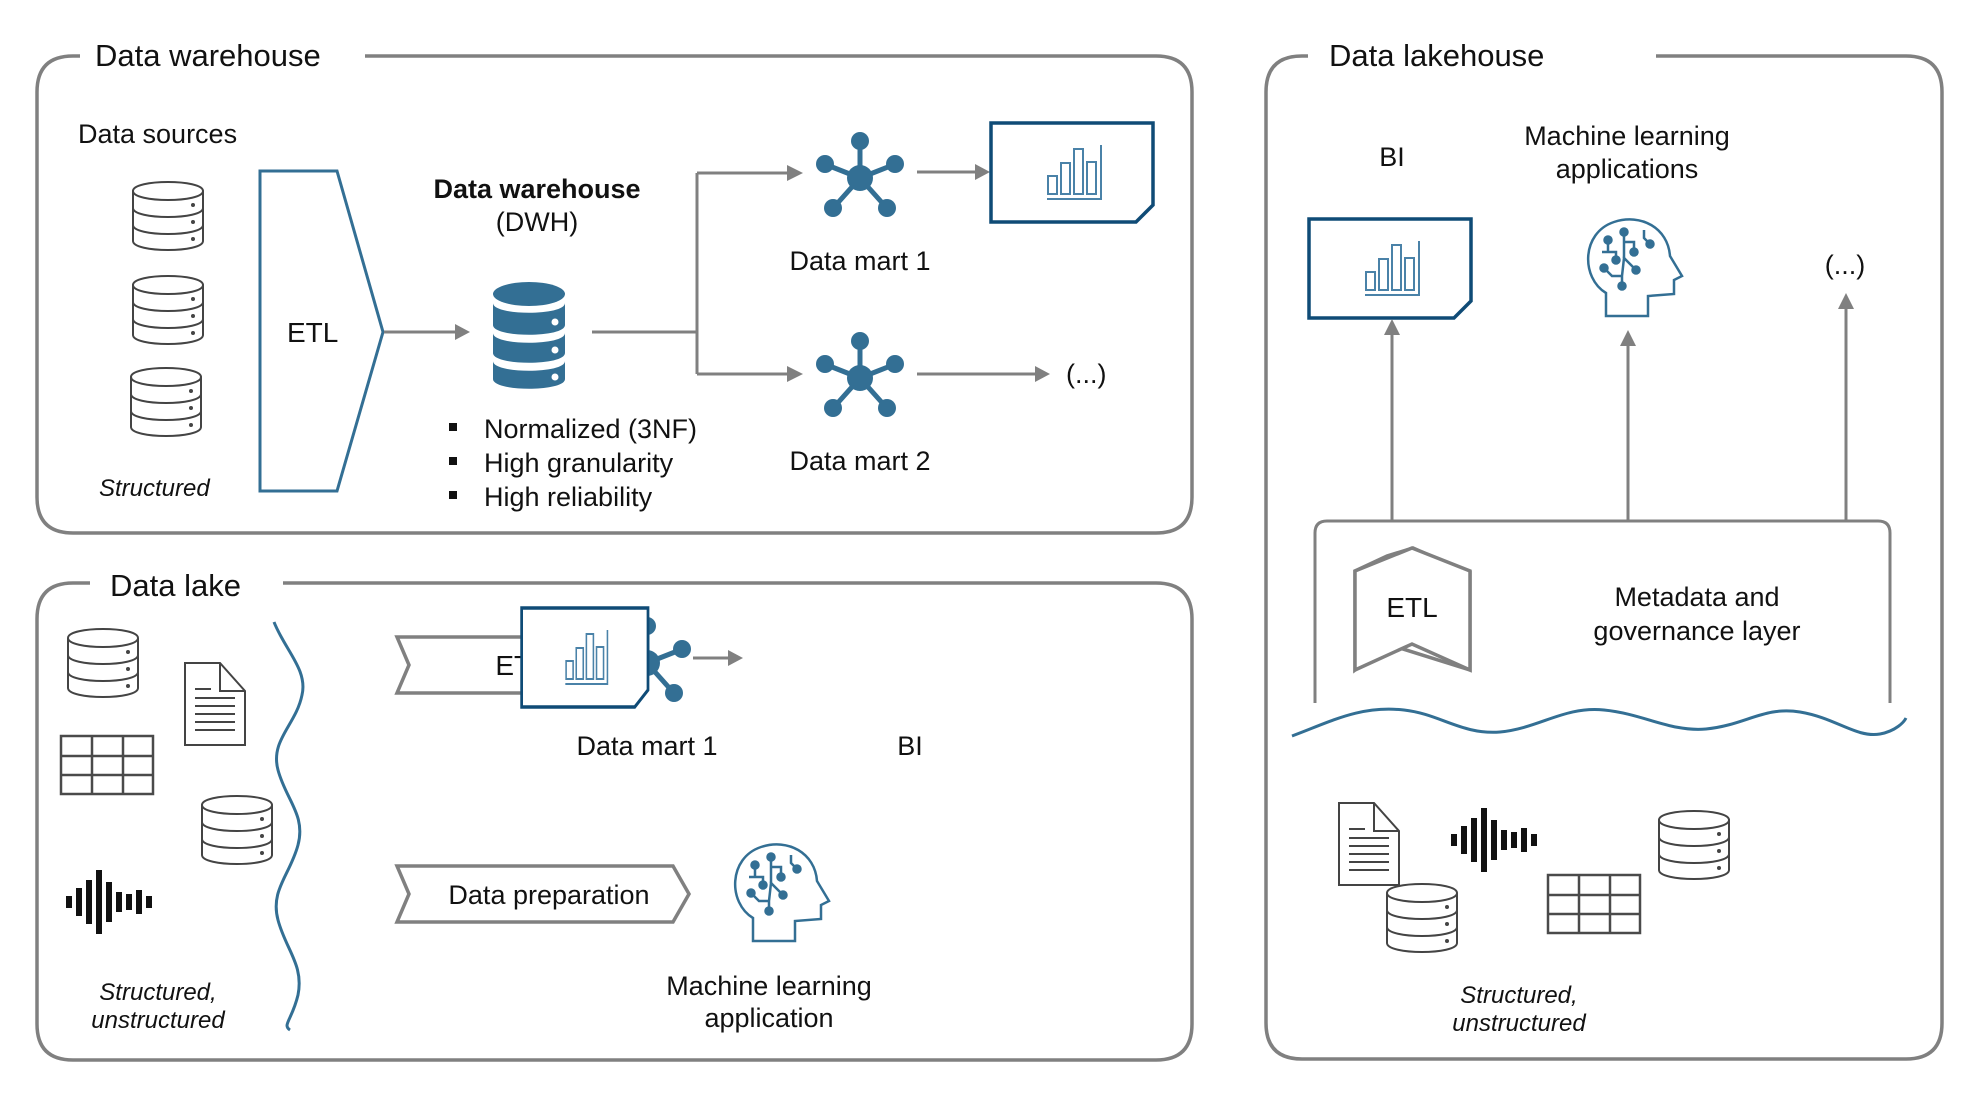 The height and width of the screenshot is (1100, 1967). What do you see at coordinates (768, 1018) in the screenshot?
I see `ml-label: application` at bounding box center [768, 1018].